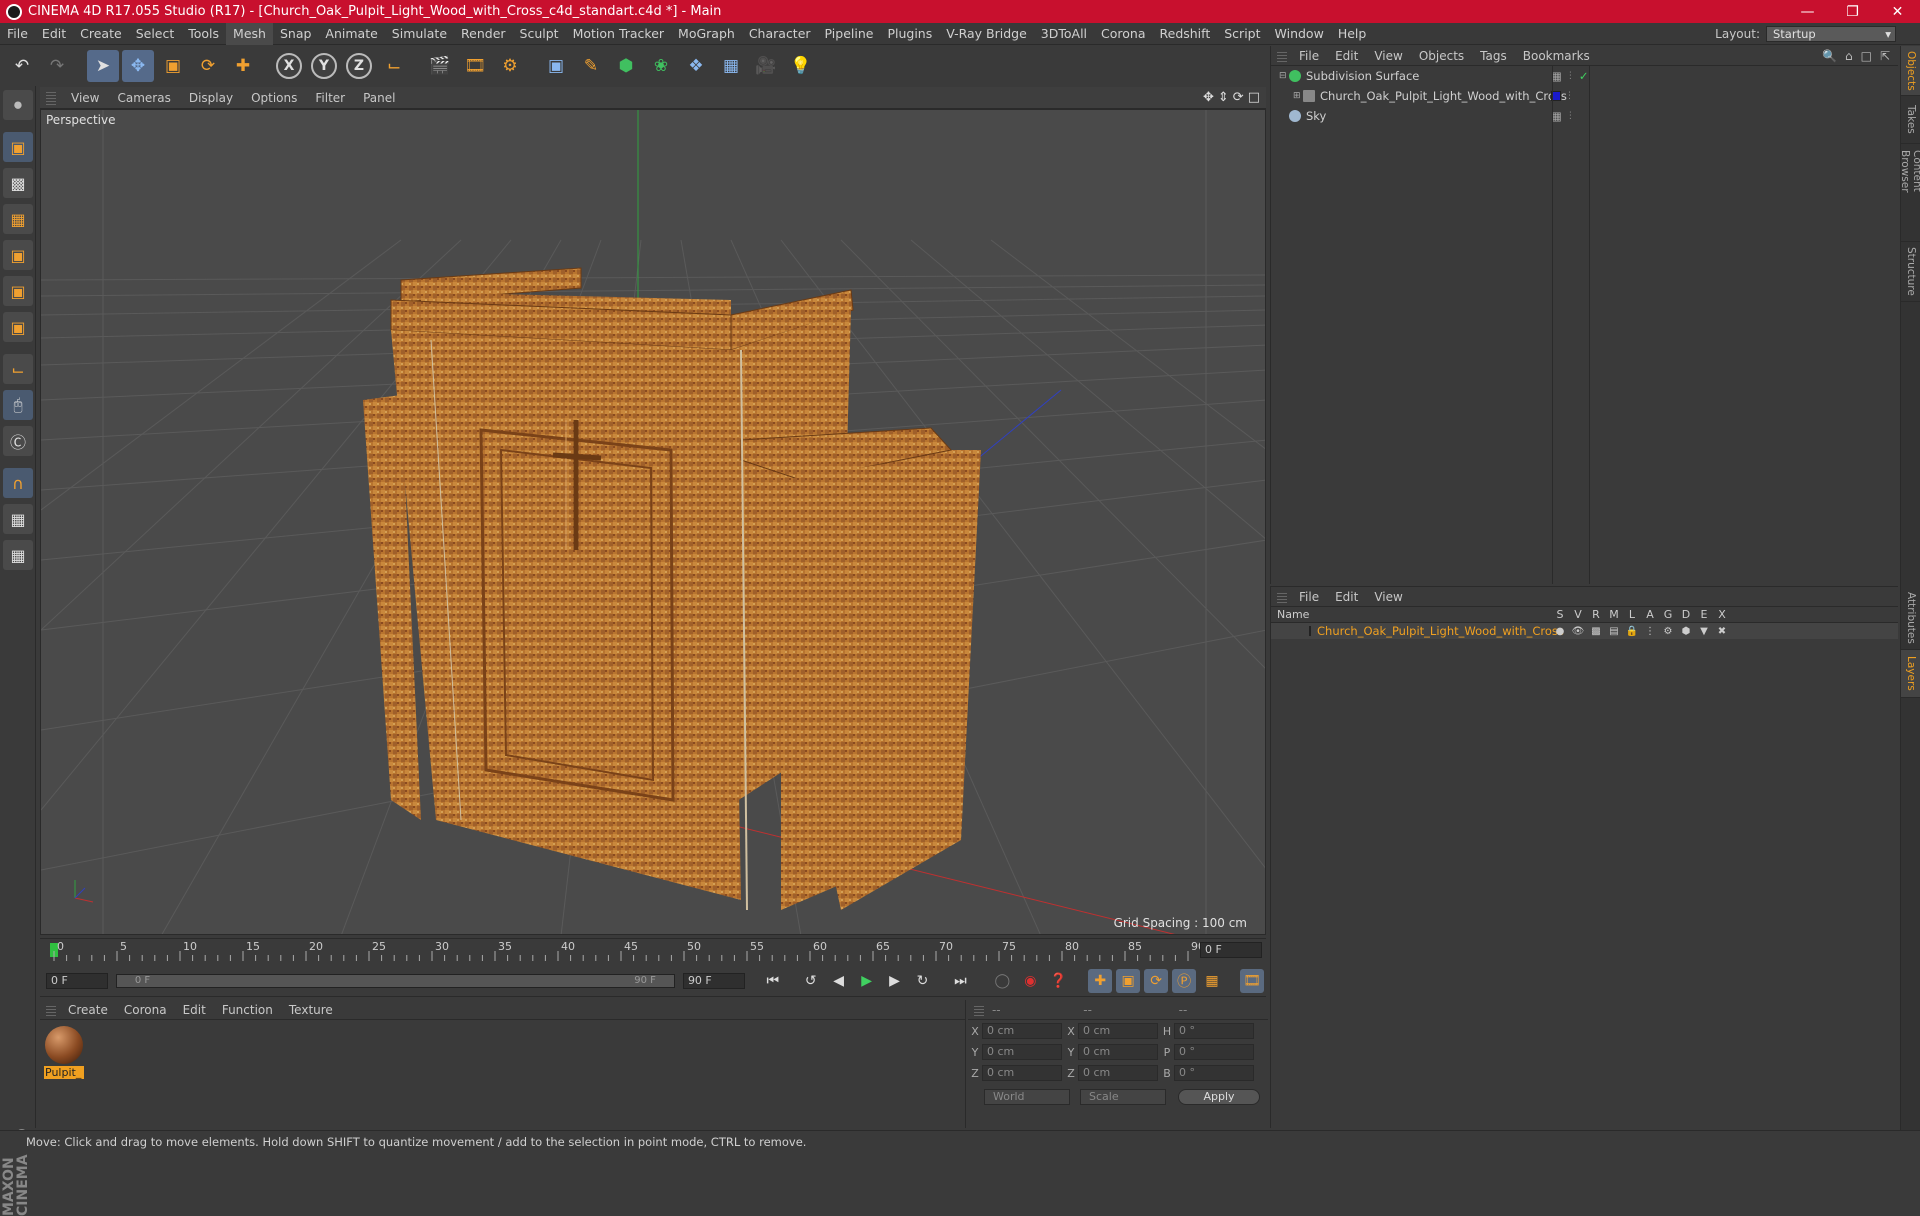 This screenshot has height=1216, width=1920. What do you see at coordinates (203, 34) in the screenshot?
I see `menu-tools: Tools` at bounding box center [203, 34].